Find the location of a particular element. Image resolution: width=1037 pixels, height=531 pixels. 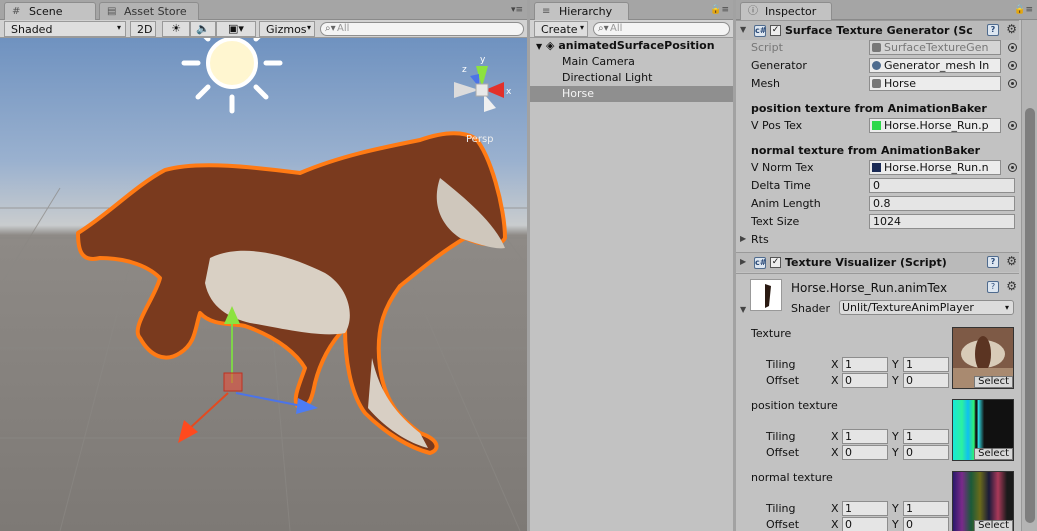

anim-length-label: Anim Length is located at coordinates (786, 203).